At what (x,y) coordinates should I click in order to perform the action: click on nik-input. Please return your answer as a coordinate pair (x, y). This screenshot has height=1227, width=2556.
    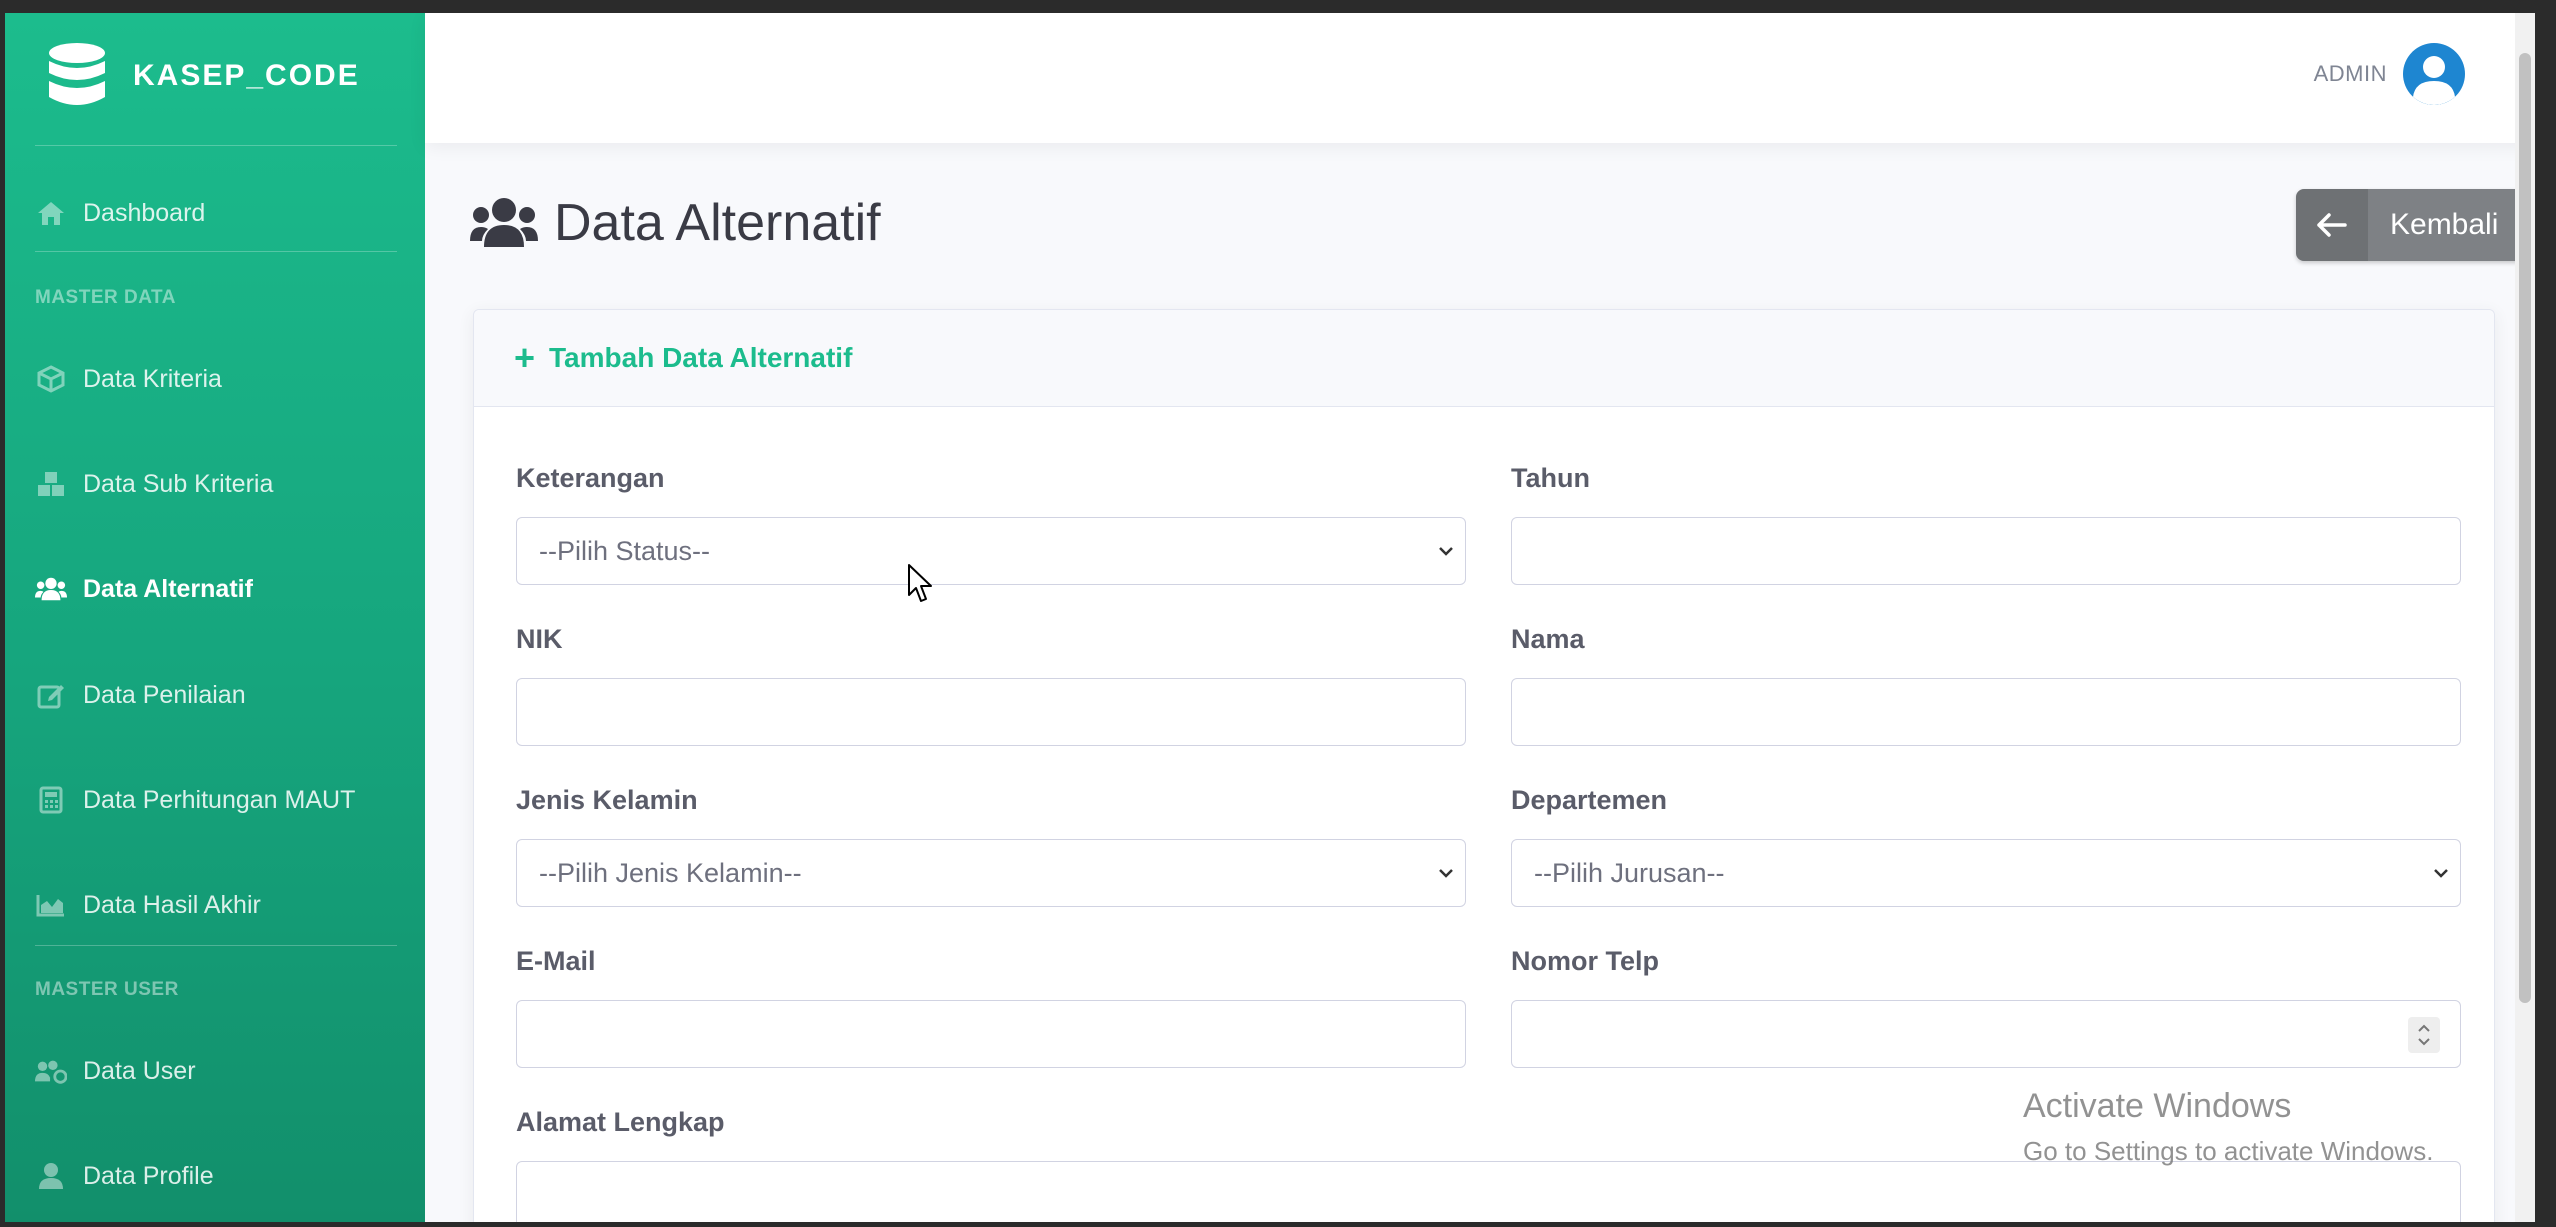
    Looking at the image, I should click on (991, 712).